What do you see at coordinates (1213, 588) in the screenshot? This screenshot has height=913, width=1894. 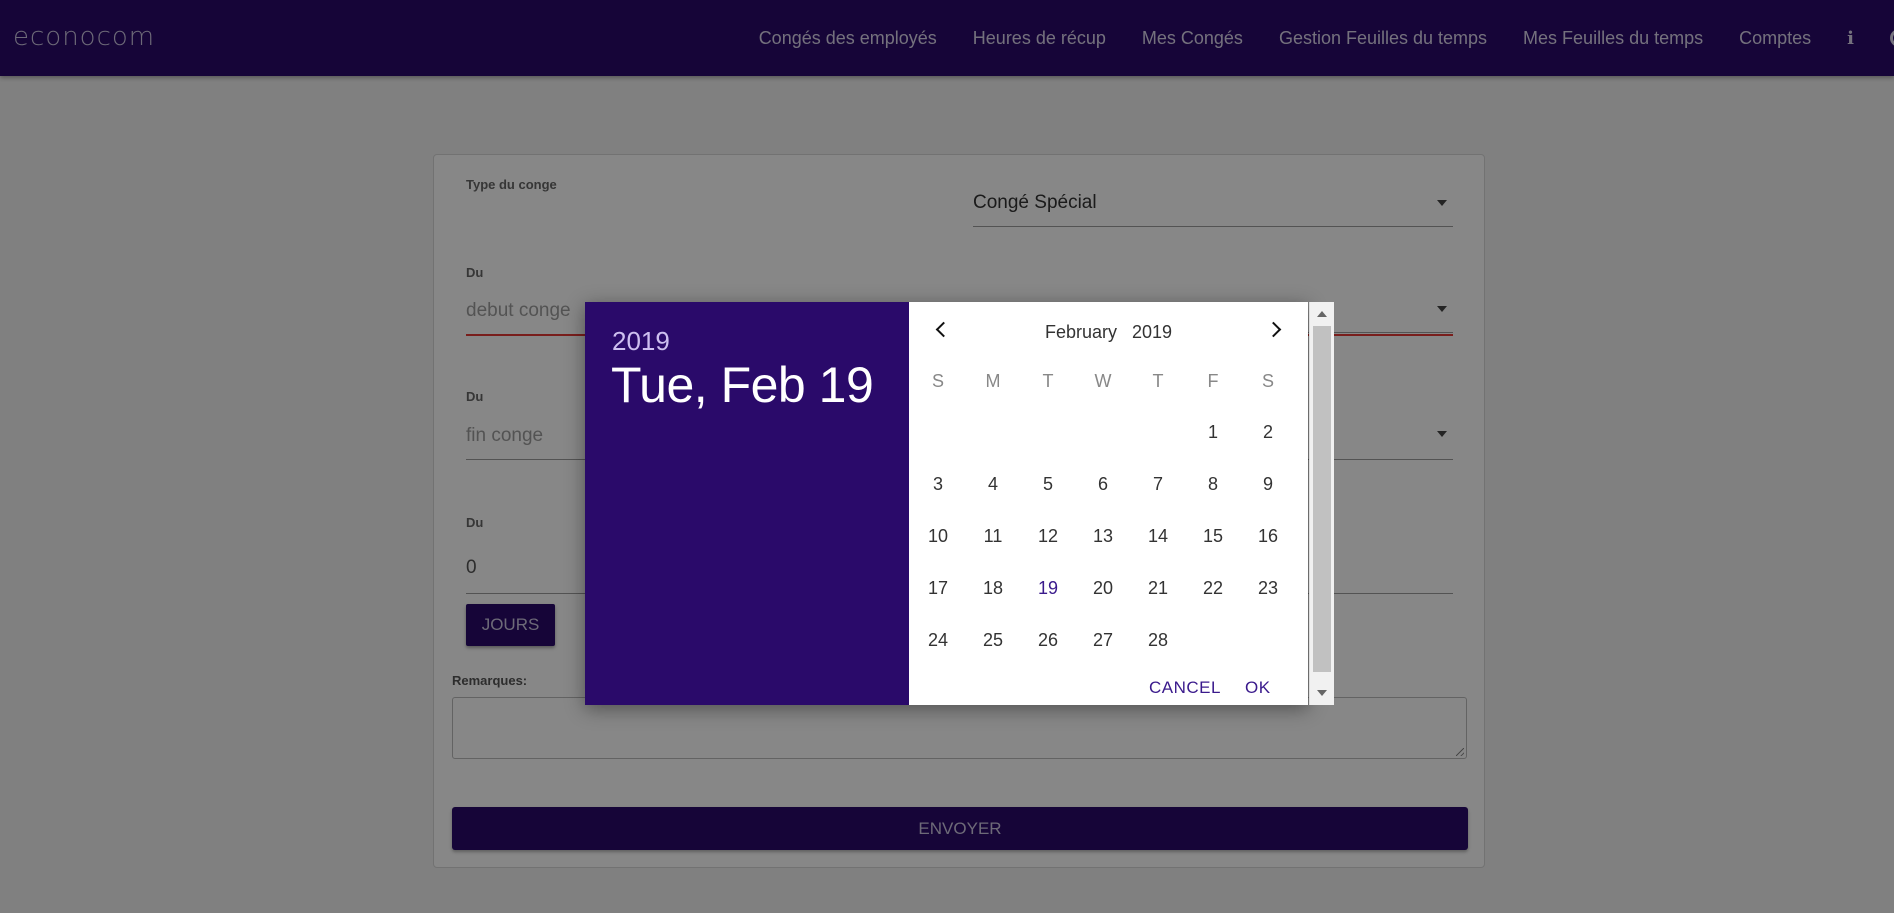 I see `calendar-day: 22` at bounding box center [1213, 588].